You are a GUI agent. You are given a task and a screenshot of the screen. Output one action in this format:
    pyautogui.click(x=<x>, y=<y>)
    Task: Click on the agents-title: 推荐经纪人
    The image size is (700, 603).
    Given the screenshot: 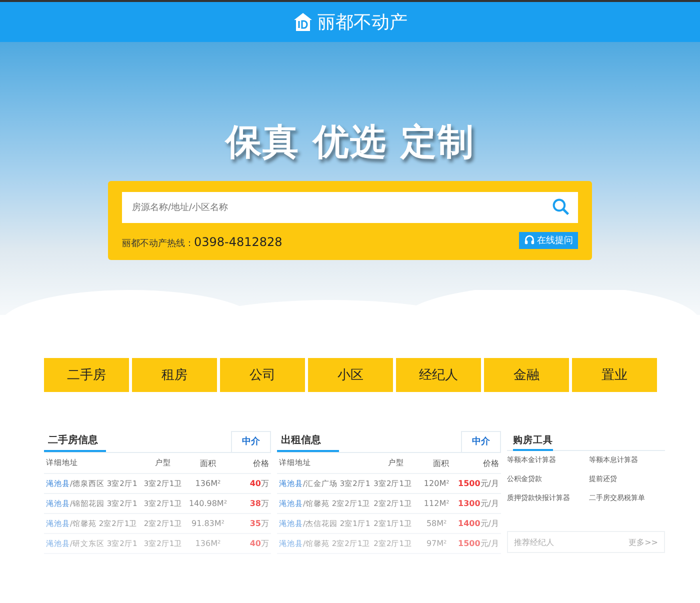 What is the action you would take?
    pyautogui.click(x=534, y=542)
    